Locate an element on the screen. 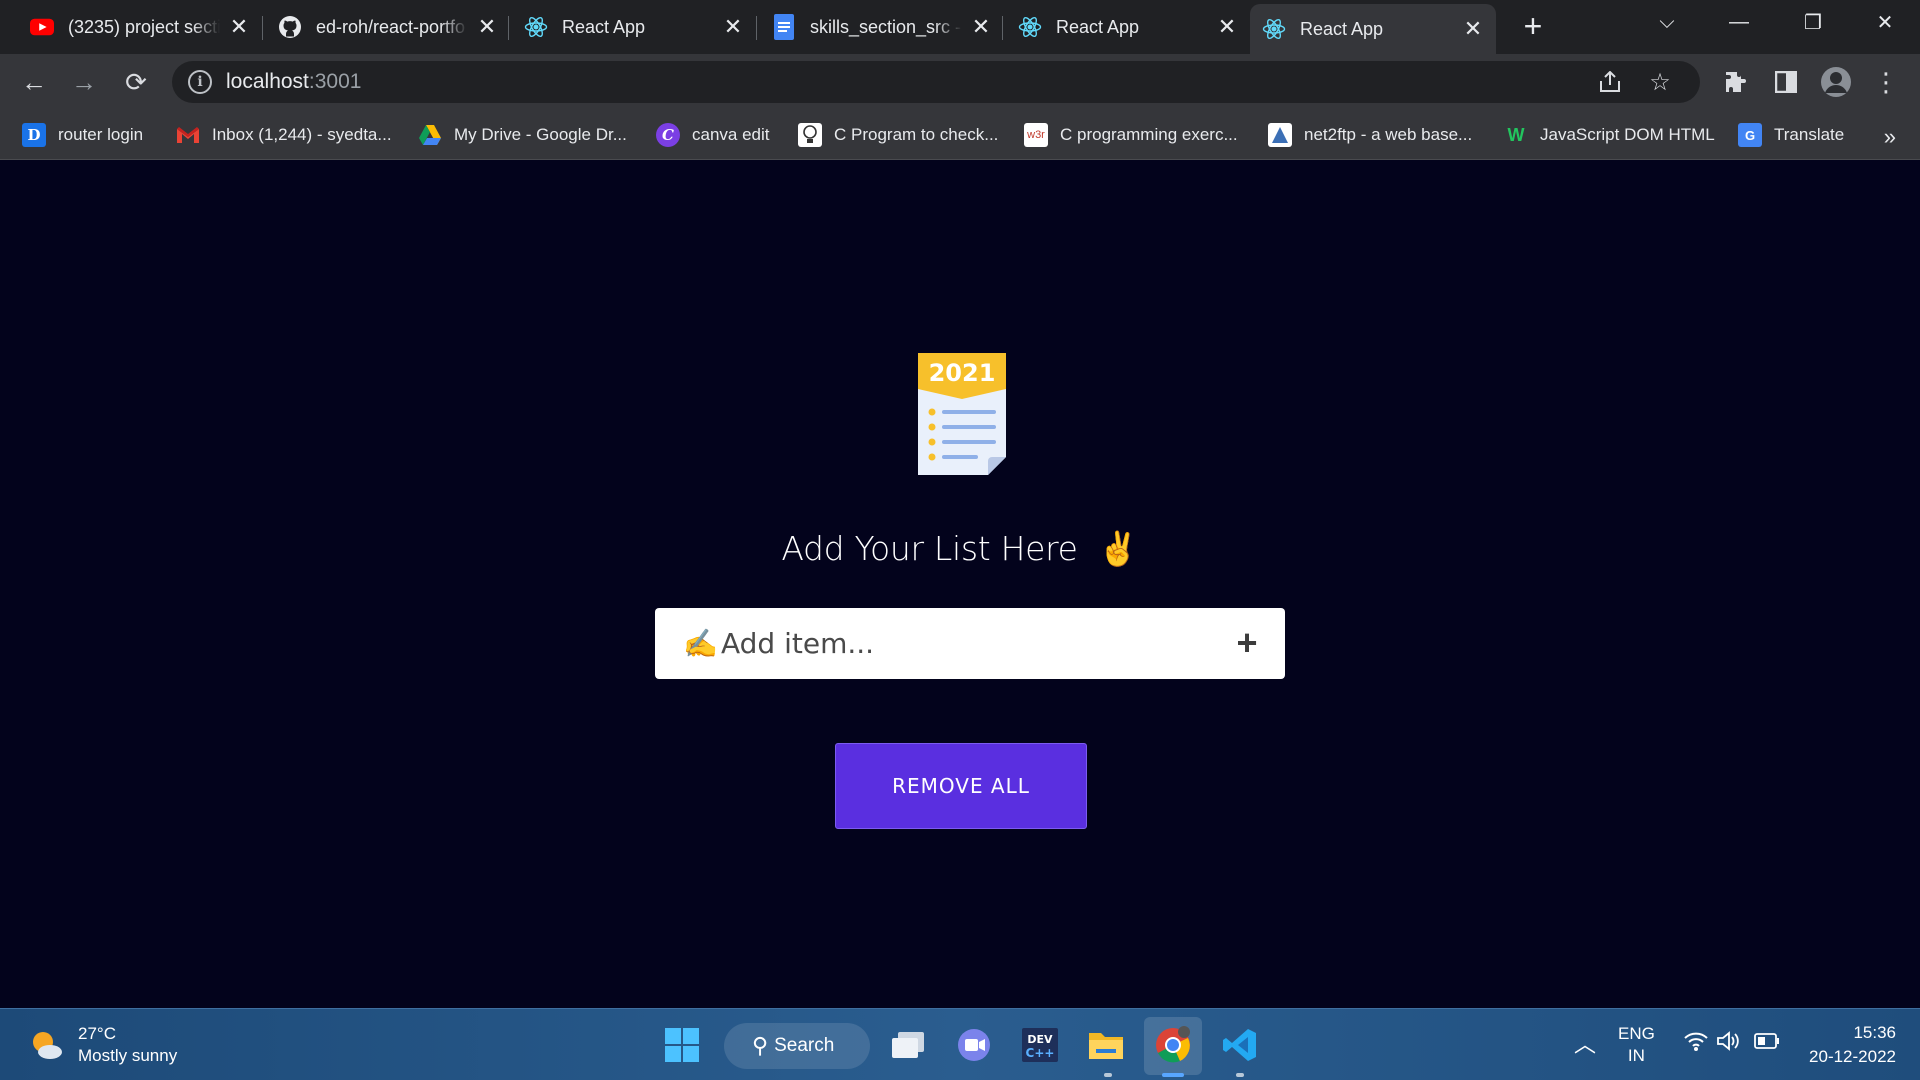  chrome-icon is located at coordinates (1173, 1045).